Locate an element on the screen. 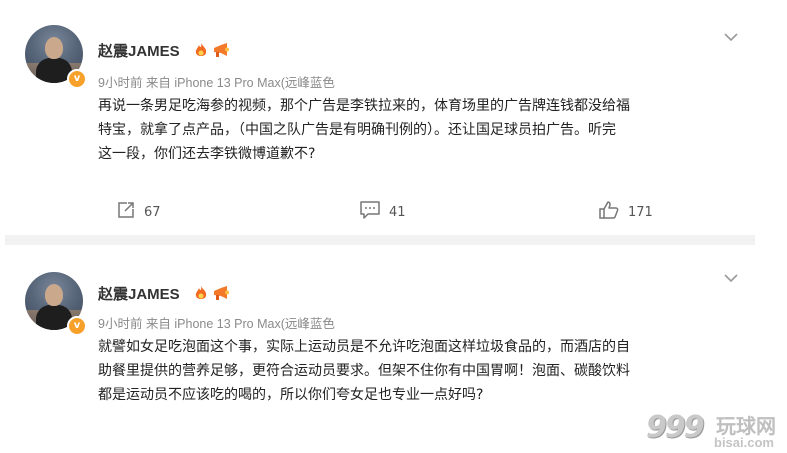  repost-button: 67 is located at coordinates (138, 212).